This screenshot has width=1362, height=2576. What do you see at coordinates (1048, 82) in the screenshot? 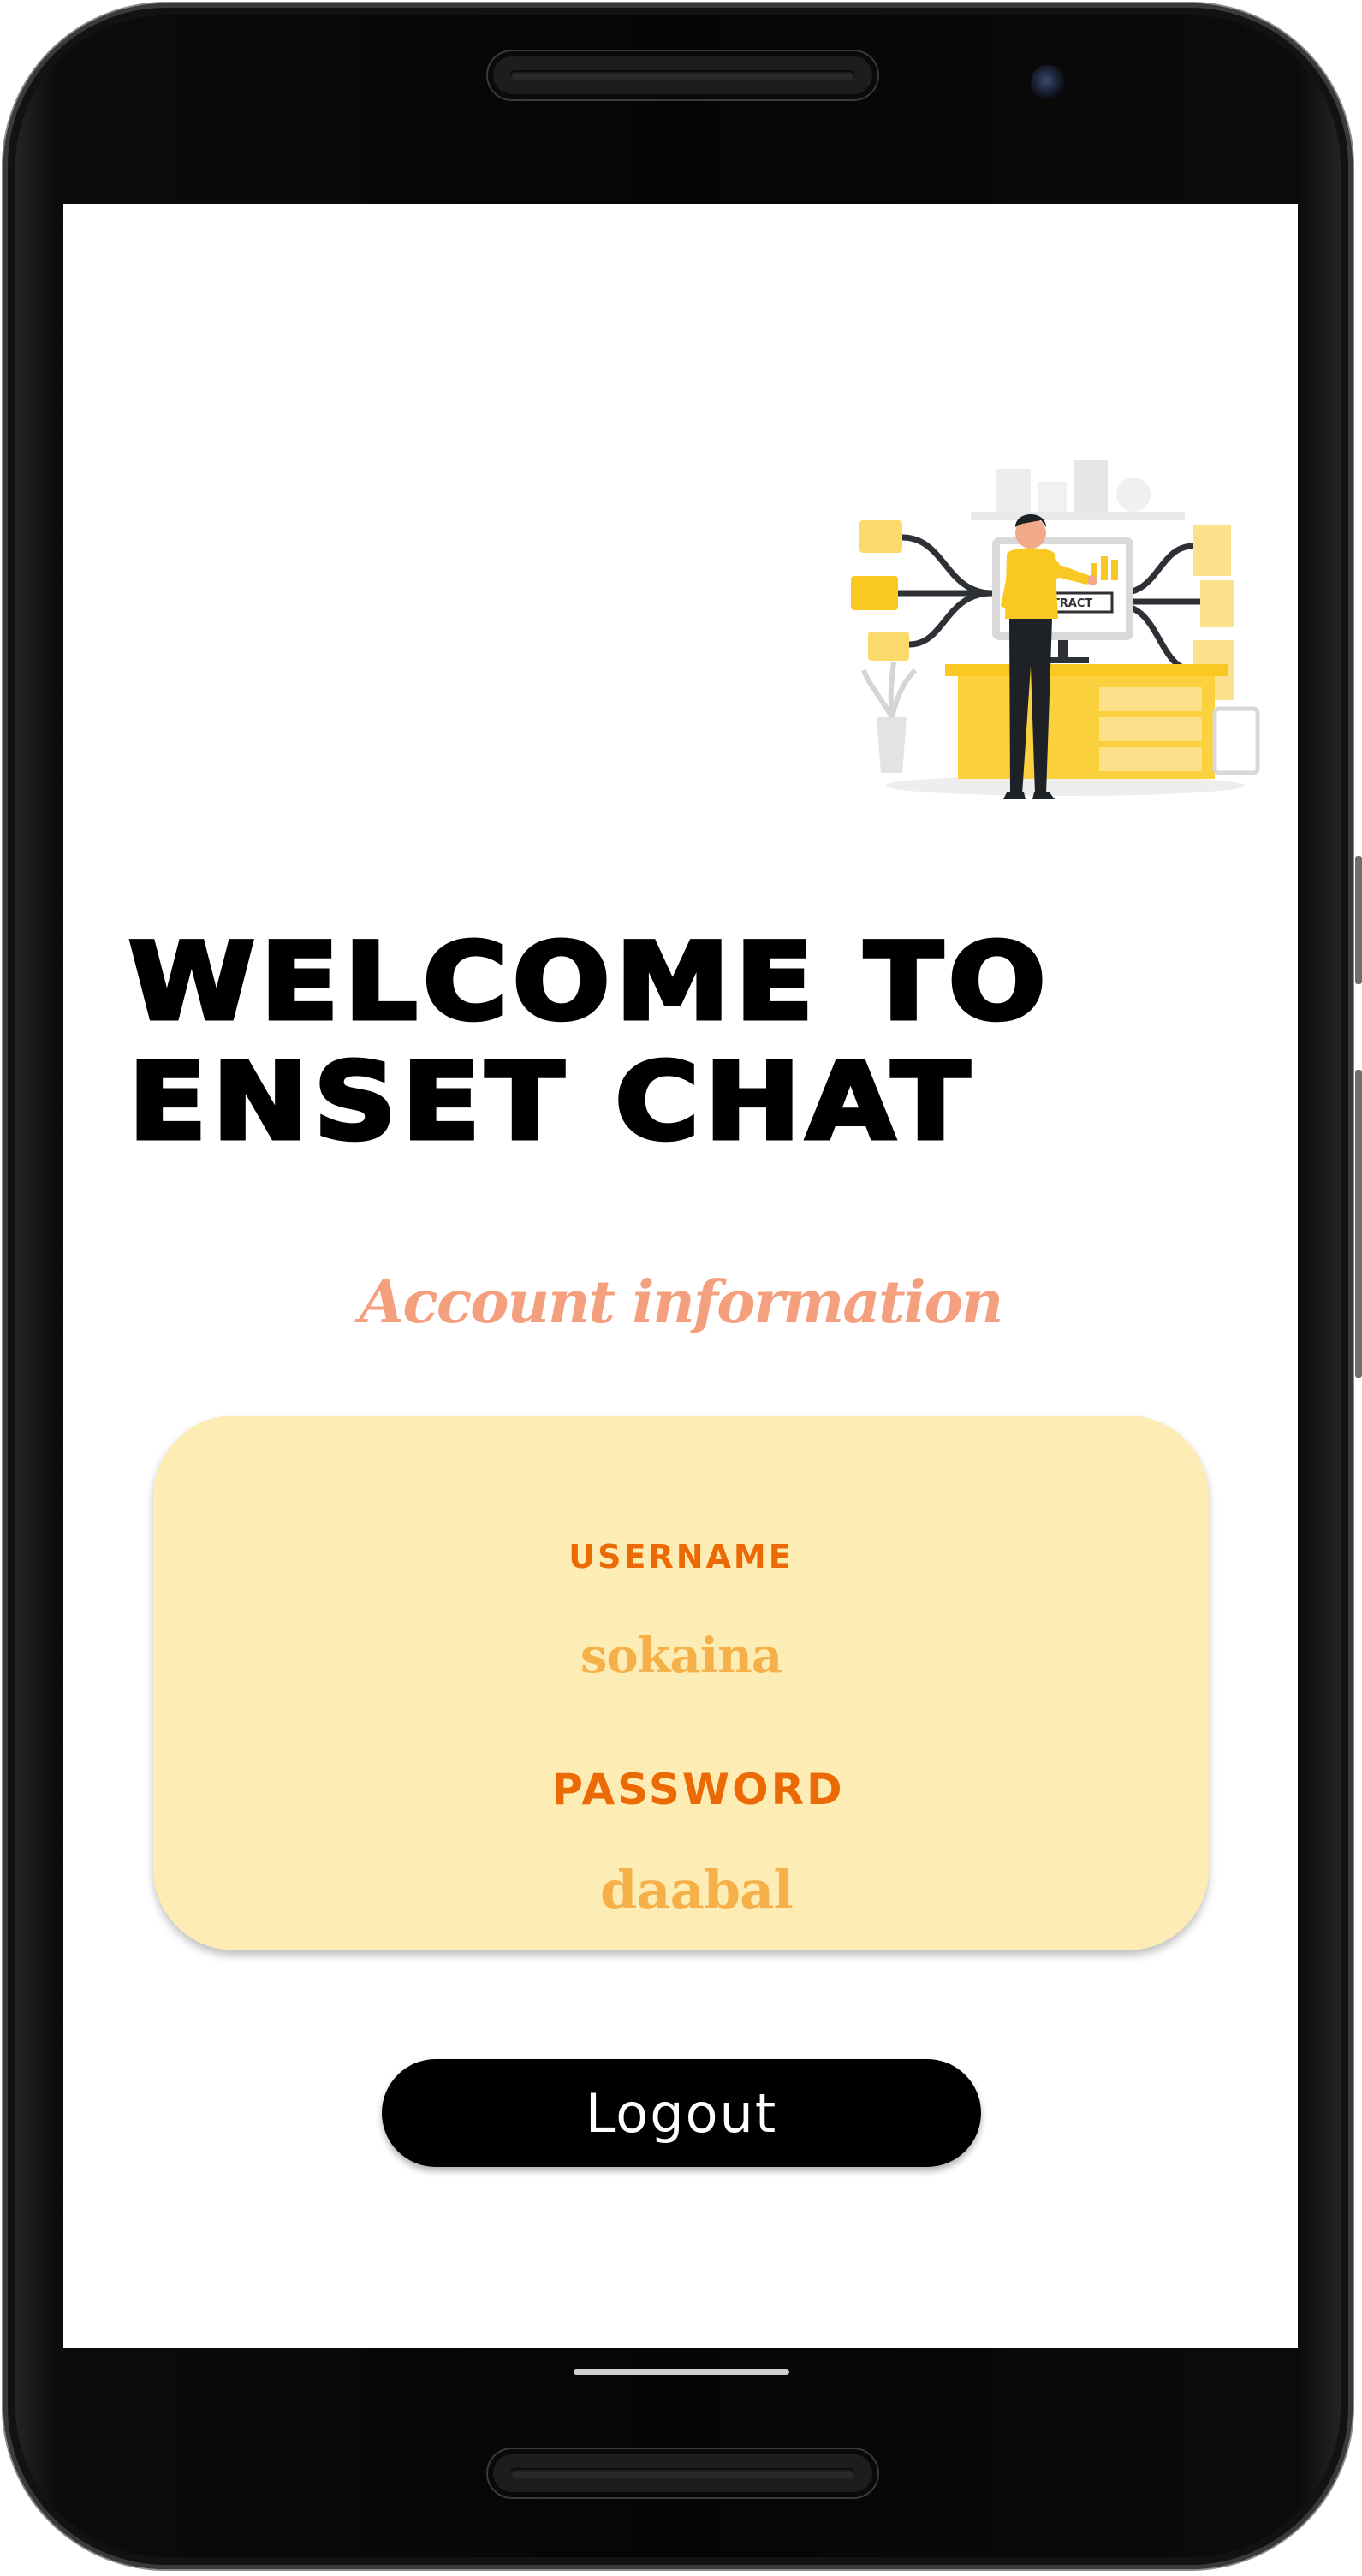
I see `front-camera` at bounding box center [1048, 82].